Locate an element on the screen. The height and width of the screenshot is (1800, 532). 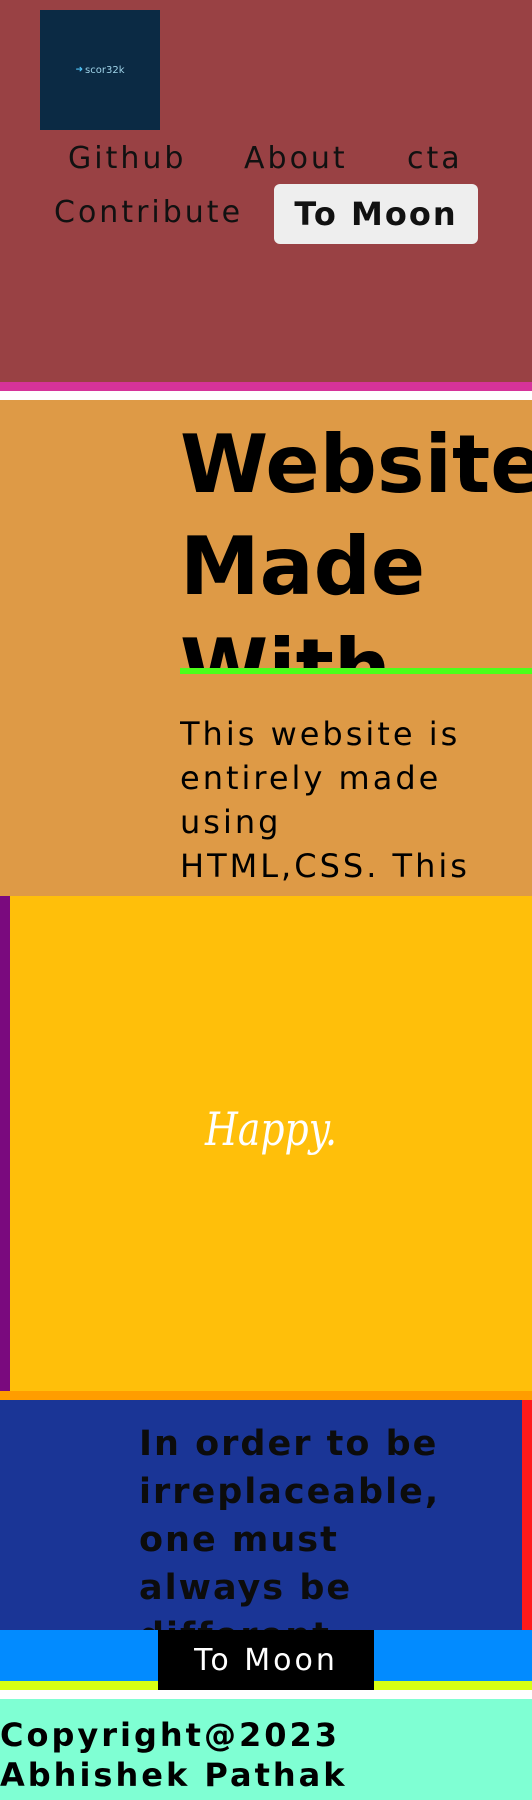
site-footer: Copyright@2023 Abhishek Pathak is located at coordinates (266, 1749).